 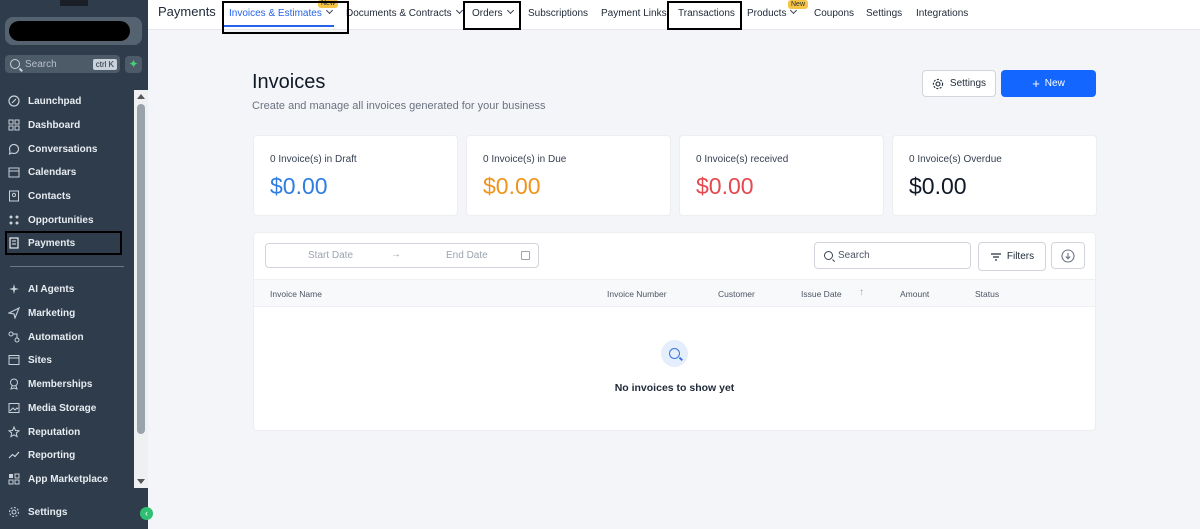 I want to click on highlight-box-orders-tab, so click(x=492, y=15).